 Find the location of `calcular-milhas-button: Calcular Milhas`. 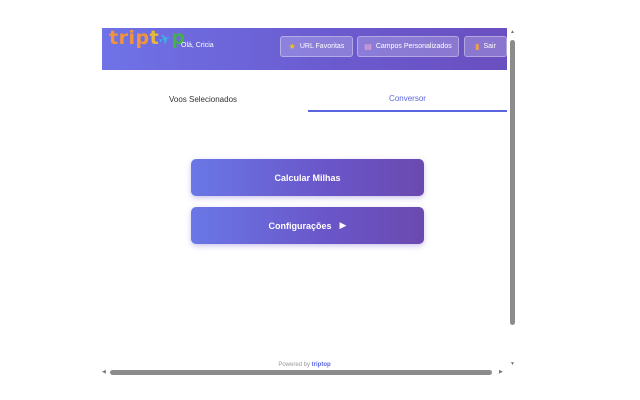

calcular-milhas-button: Calcular Milhas is located at coordinates (307, 177).